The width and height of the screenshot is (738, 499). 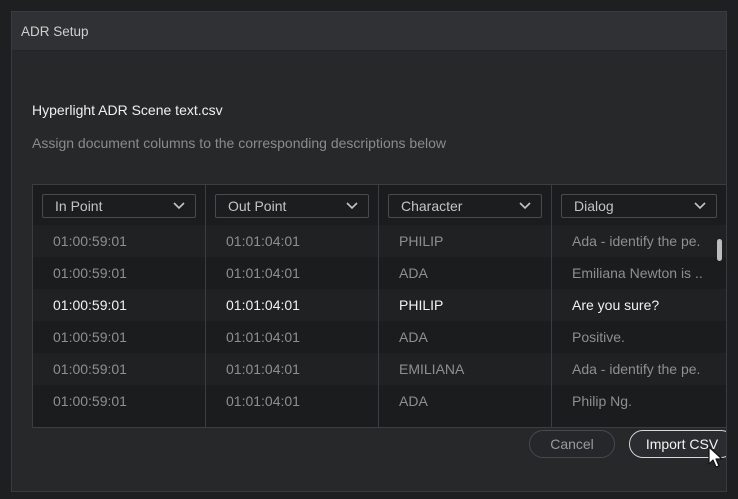 What do you see at coordinates (715, 457) in the screenshot?
I see `mouse-pointer-icon` at bounding box center [715, 457].